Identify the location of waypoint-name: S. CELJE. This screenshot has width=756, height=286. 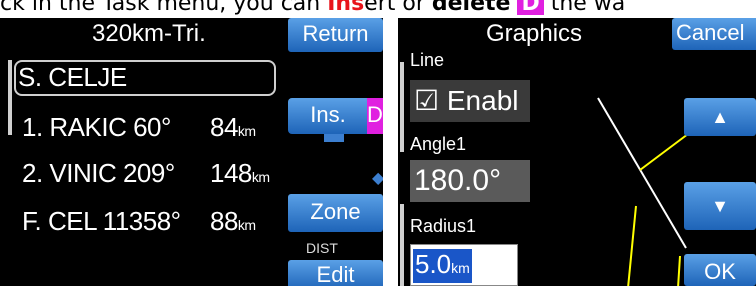
(72, 77).